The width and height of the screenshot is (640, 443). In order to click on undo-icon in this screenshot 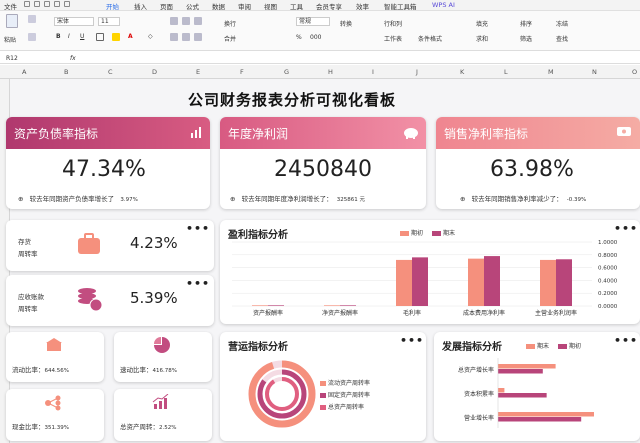, I will do `click(57, 4)`.